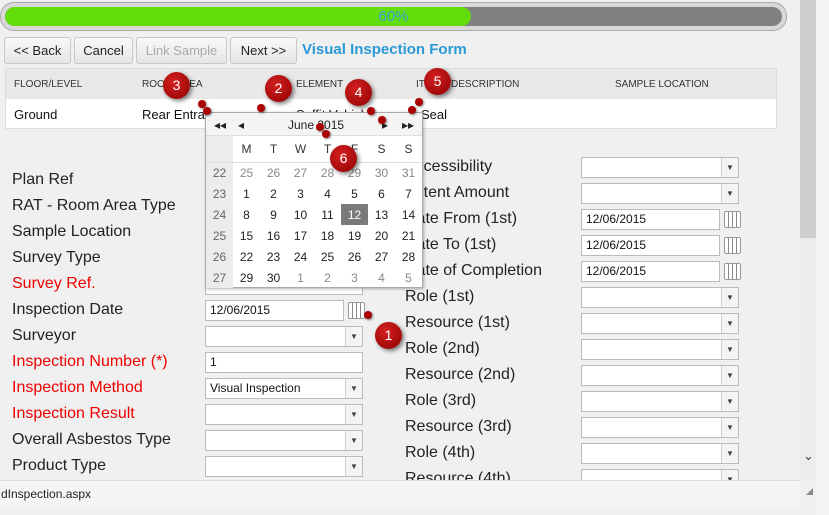  I want to click on accessibility-select: ▼, so click(660, 167).